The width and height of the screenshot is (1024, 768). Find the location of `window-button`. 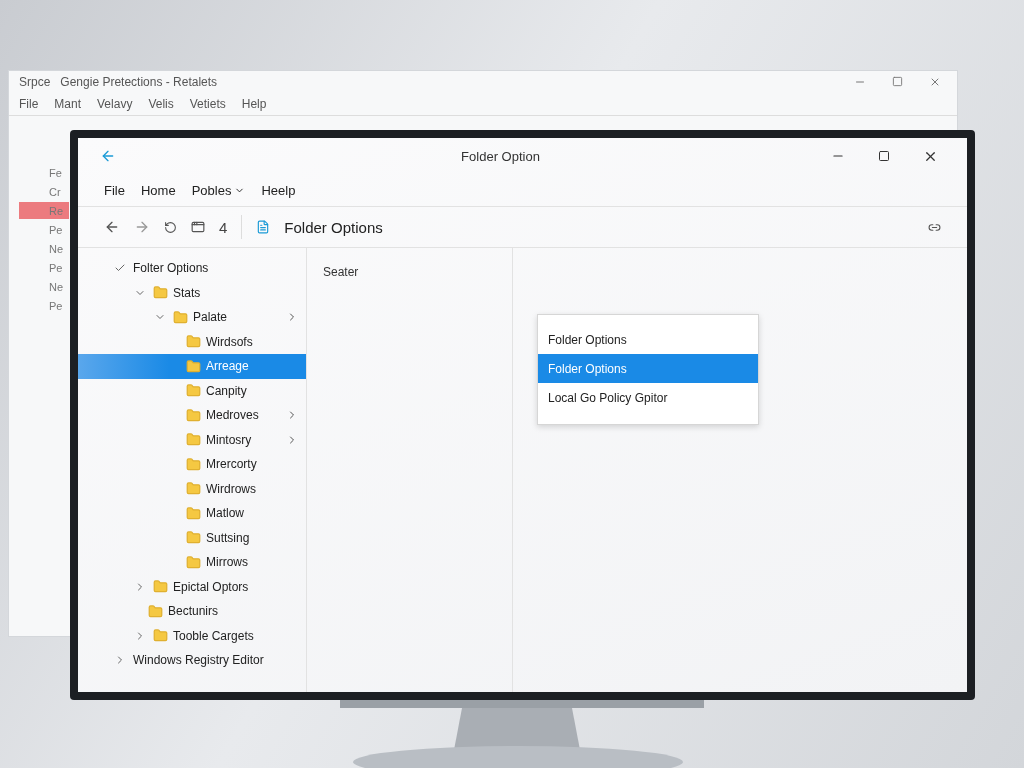

window-button is located at coordinates (198, 227).